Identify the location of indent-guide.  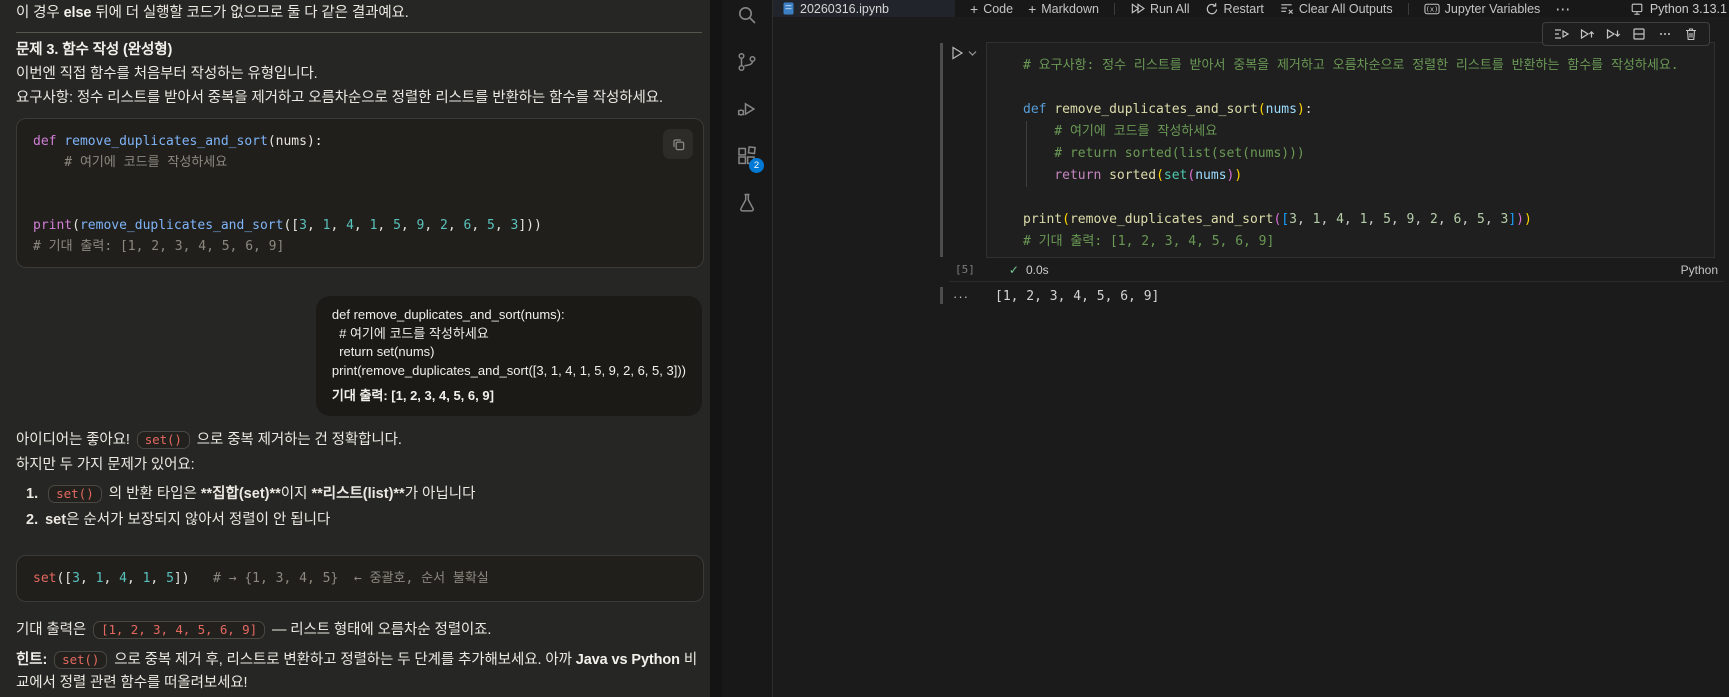
(1026, 154).